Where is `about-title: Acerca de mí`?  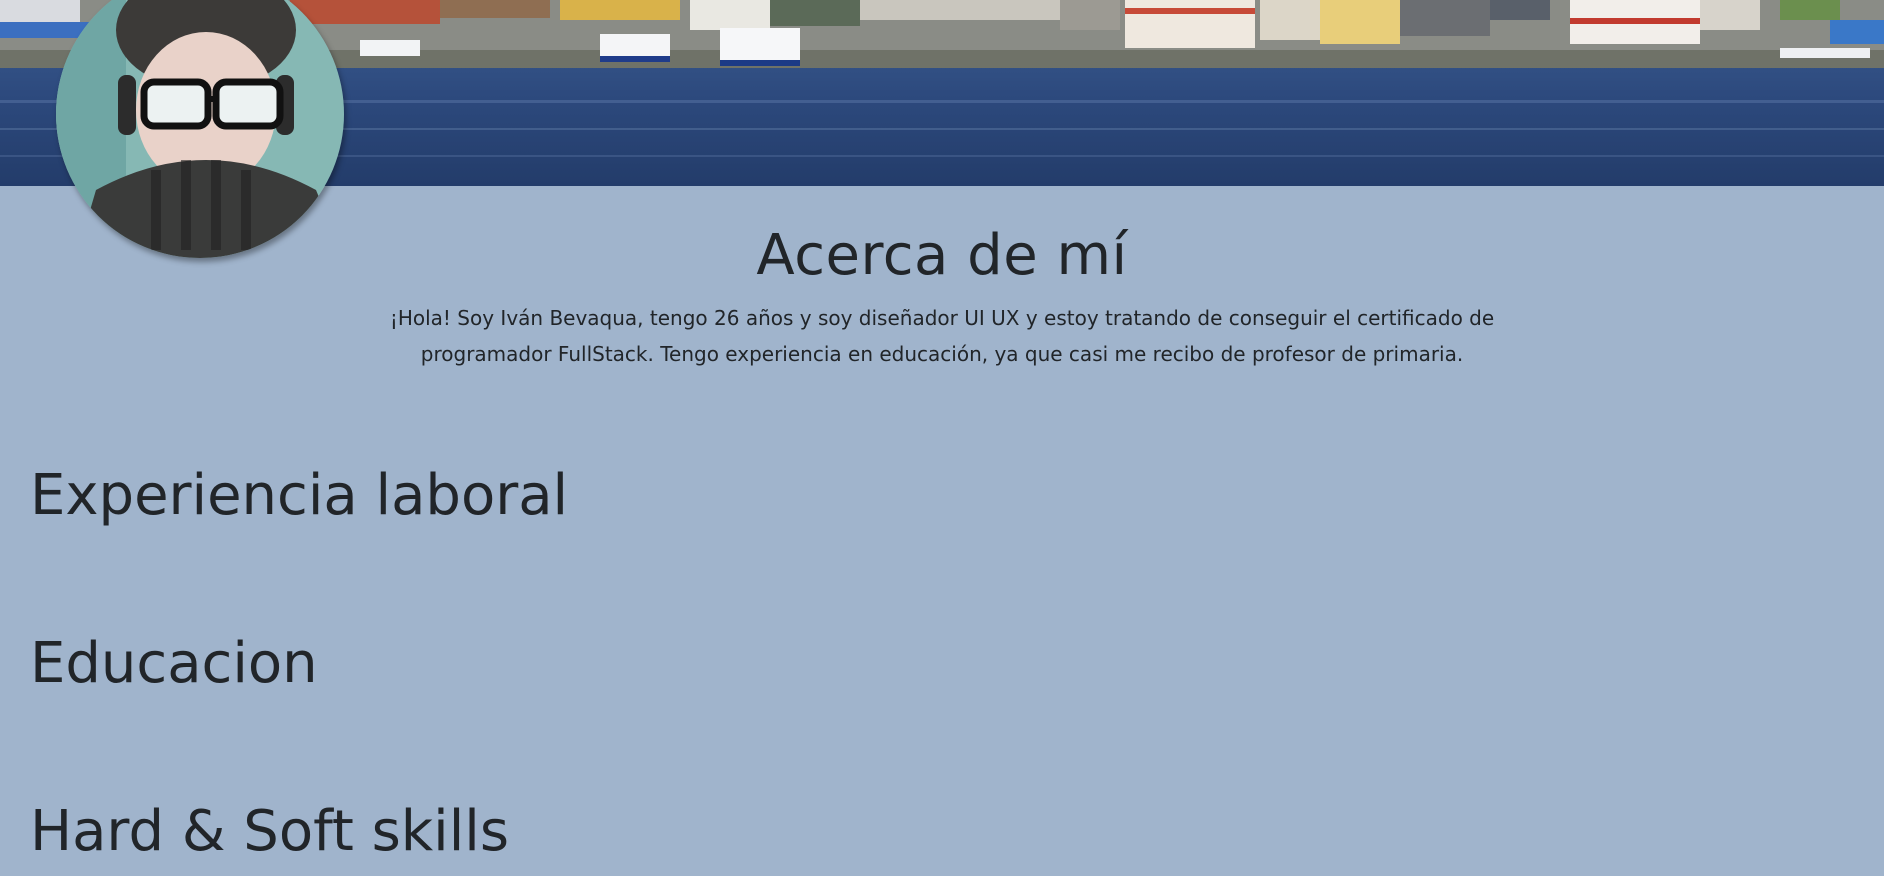
about-title: Acerca de mí is located at coordinates (942, 255).